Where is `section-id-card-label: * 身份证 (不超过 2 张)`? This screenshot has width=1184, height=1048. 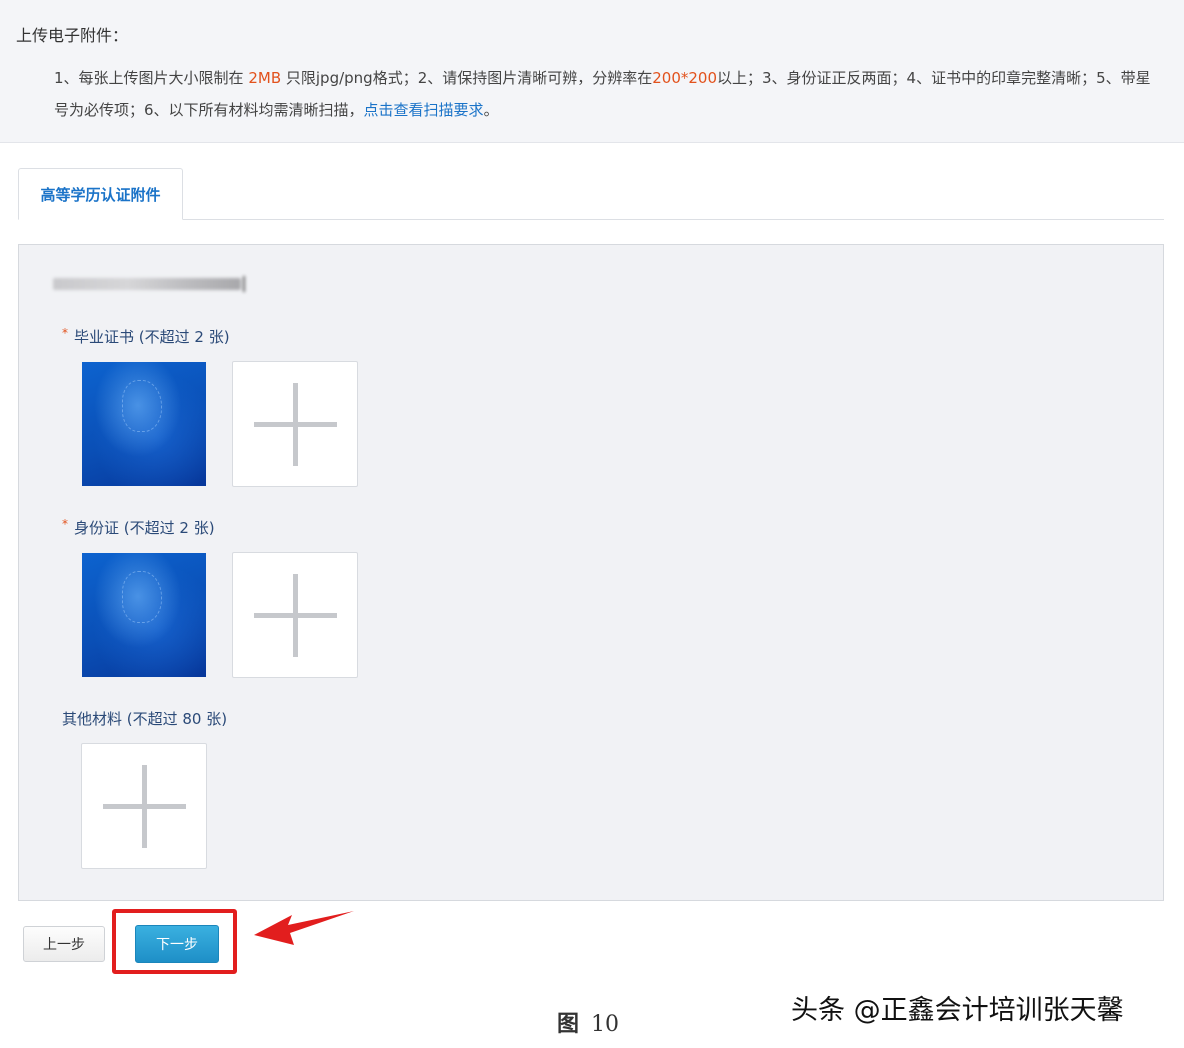
section-id-card-label: * 身份证 (不超过 2 张) is located at coordinates (138, 527).